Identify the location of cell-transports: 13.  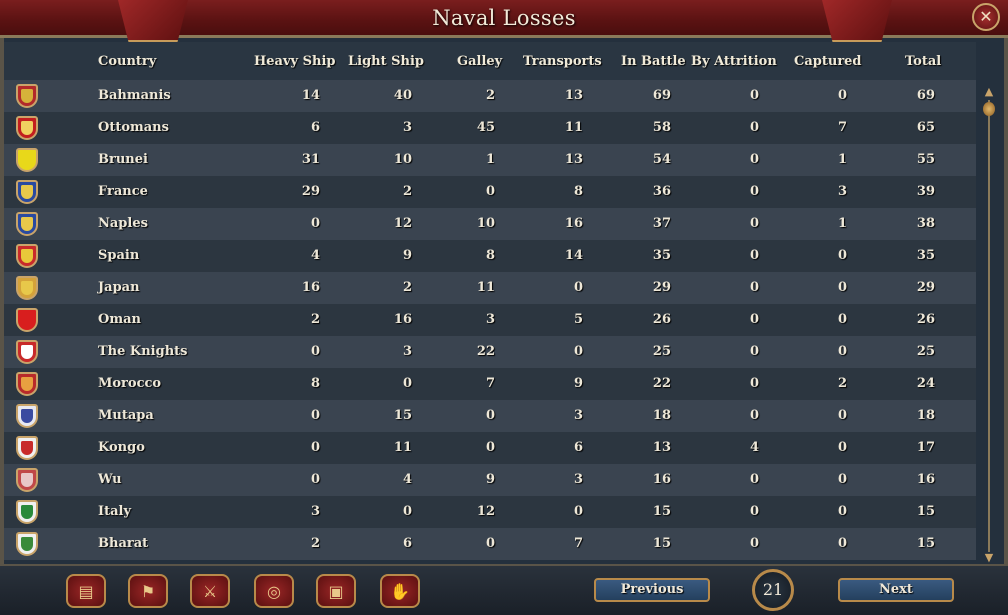
(573, 159).